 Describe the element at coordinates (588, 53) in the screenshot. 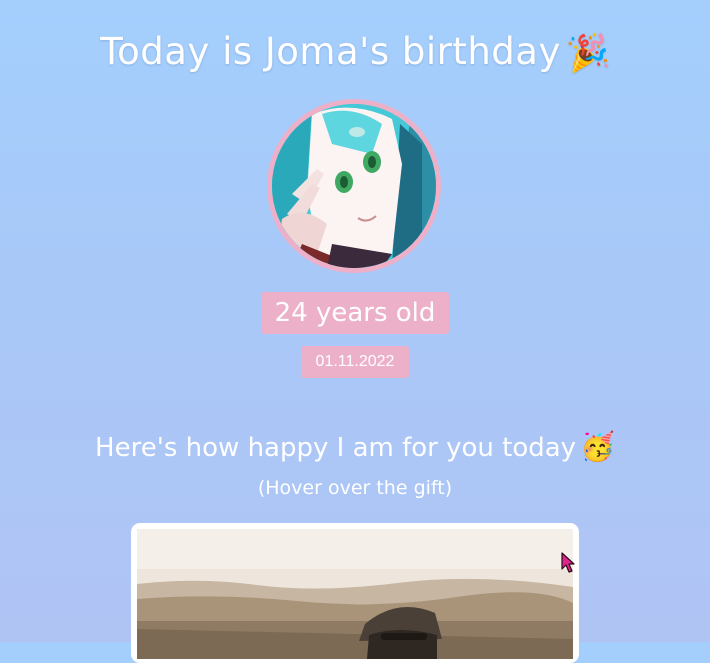

I see `party-popper-icon: 🎉` at that location.